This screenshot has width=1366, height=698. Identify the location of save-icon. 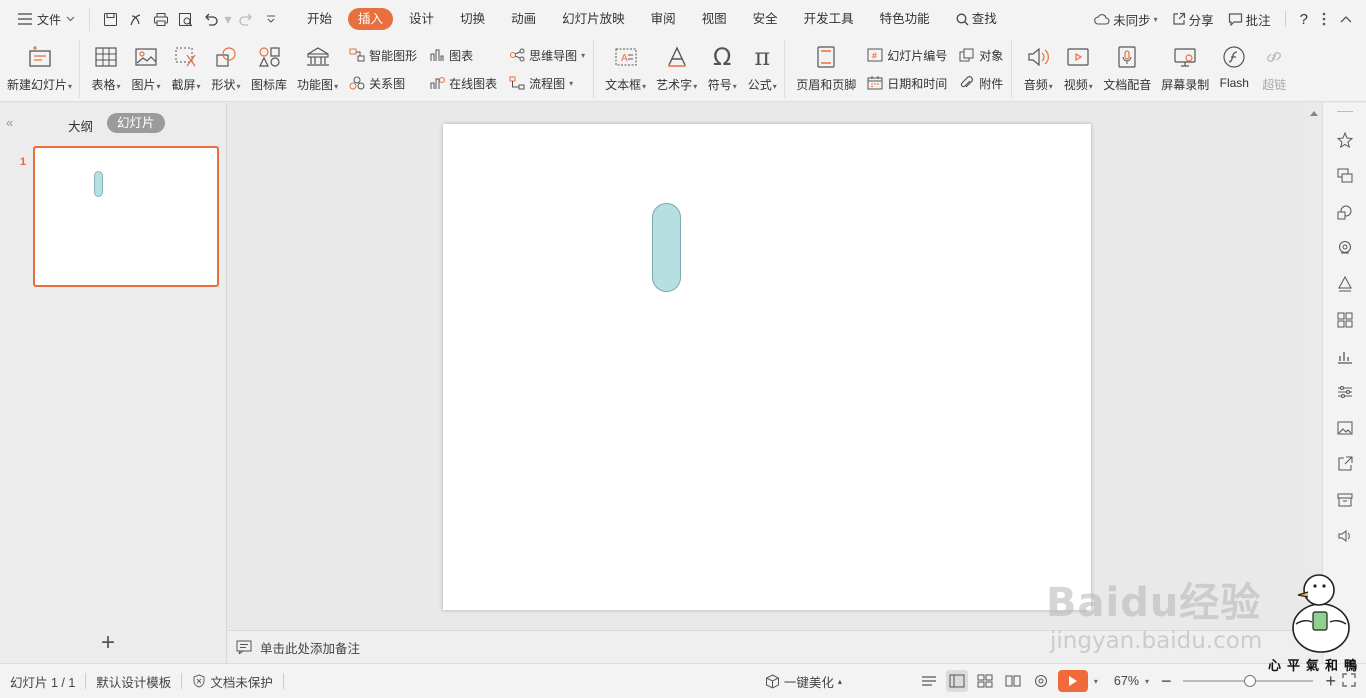
(110, 19).